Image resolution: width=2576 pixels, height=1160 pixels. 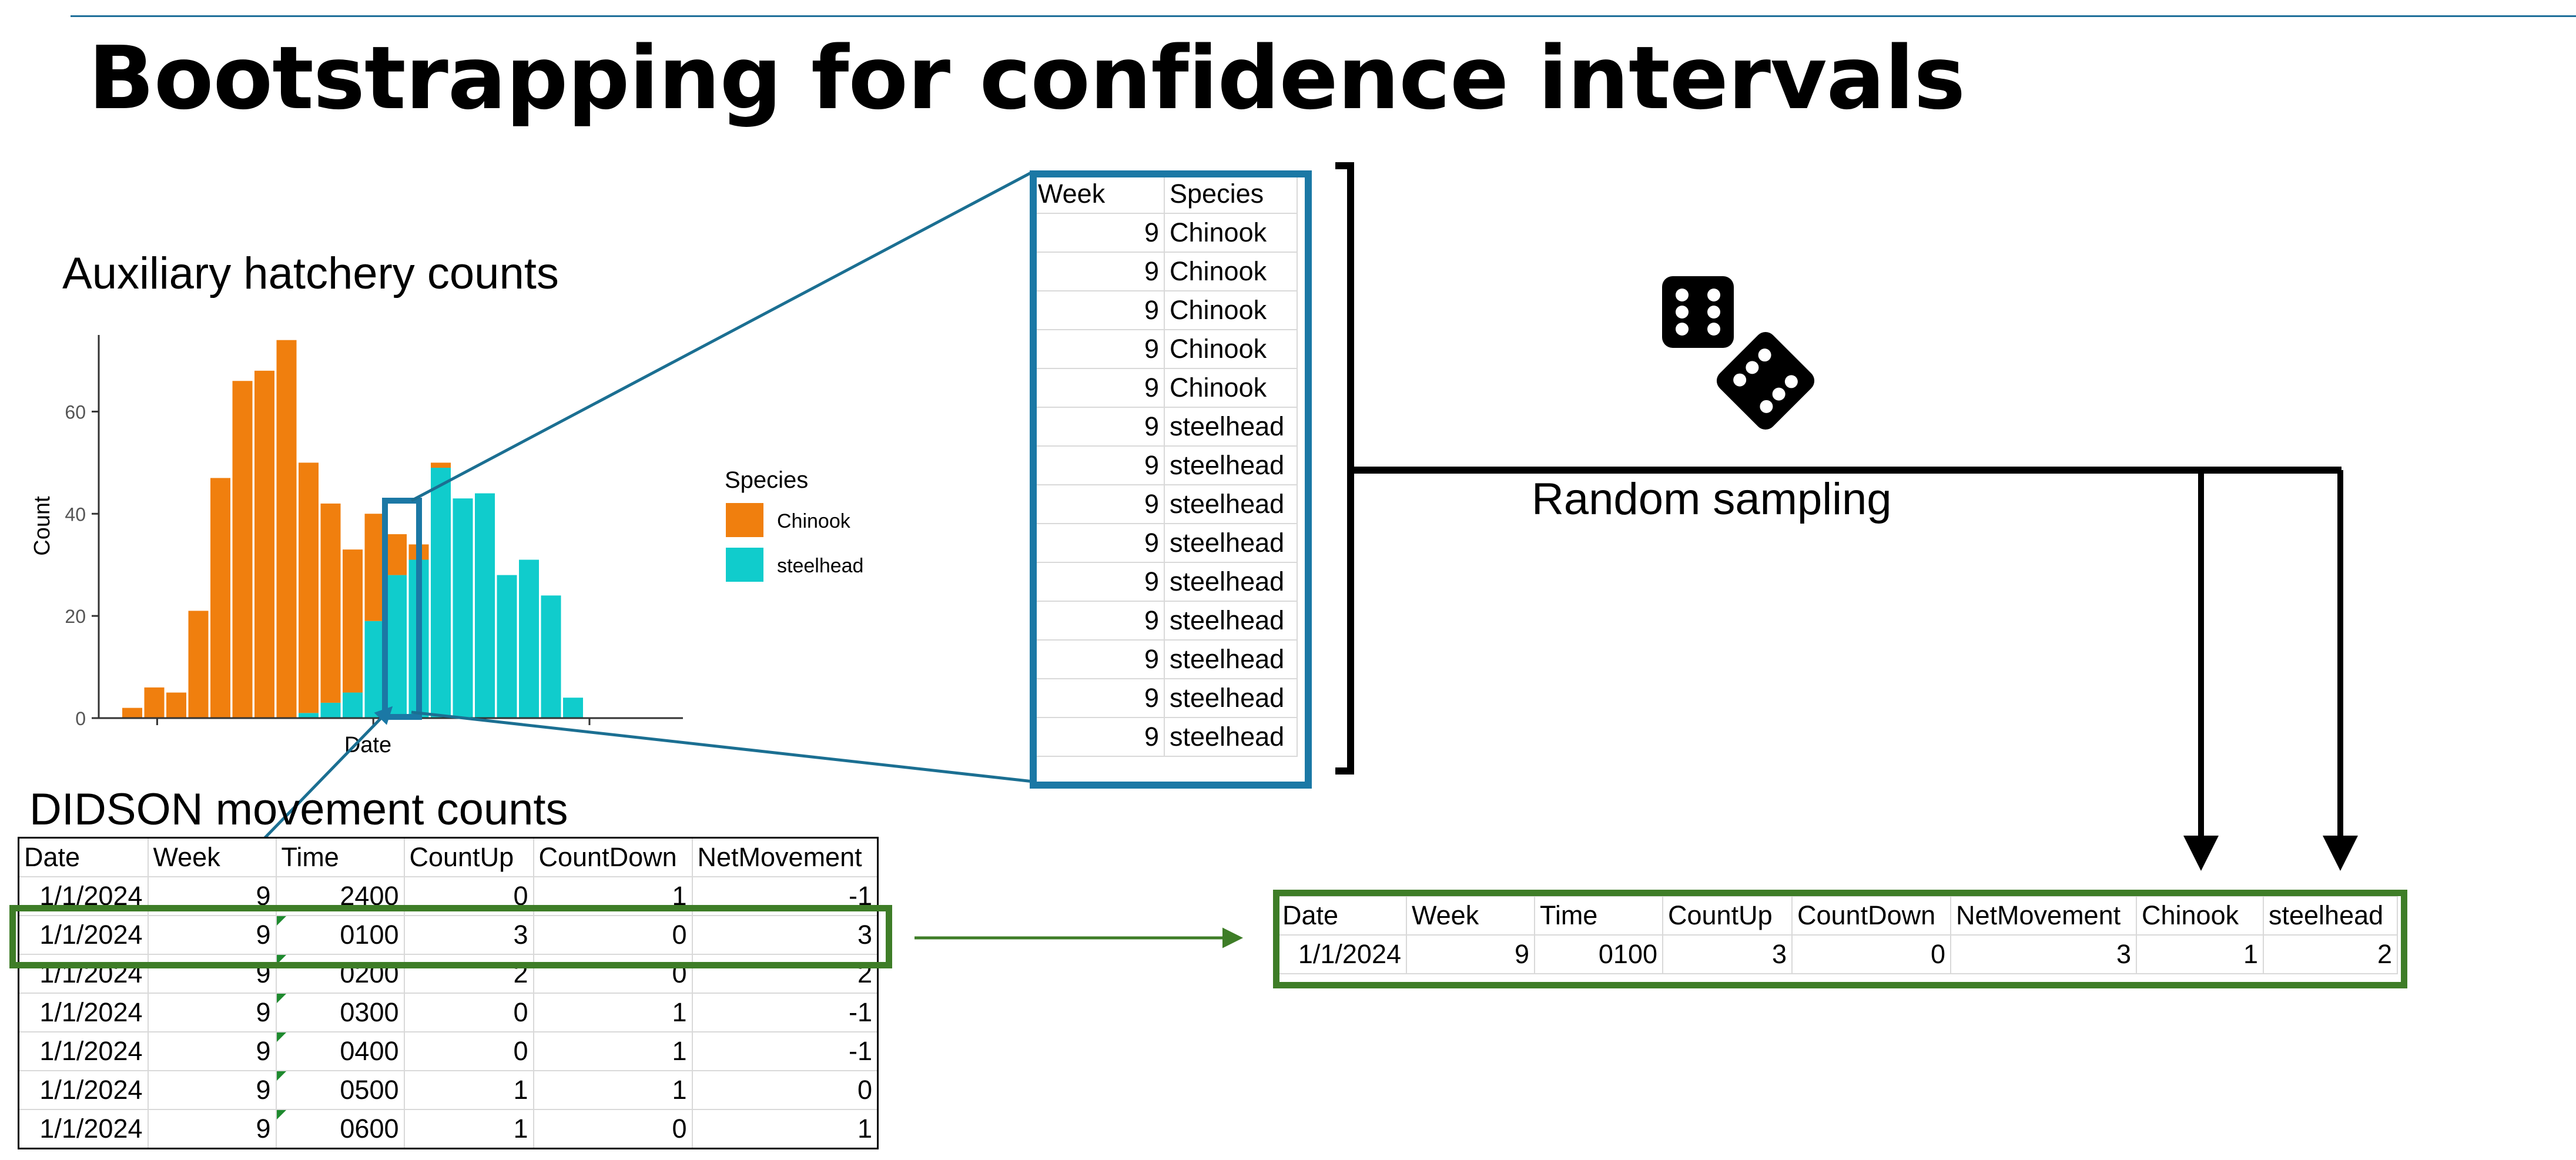 I want to click on table-row: 1/1/2024 9 0400 0 1 -1, so click(x=448, y=1051).